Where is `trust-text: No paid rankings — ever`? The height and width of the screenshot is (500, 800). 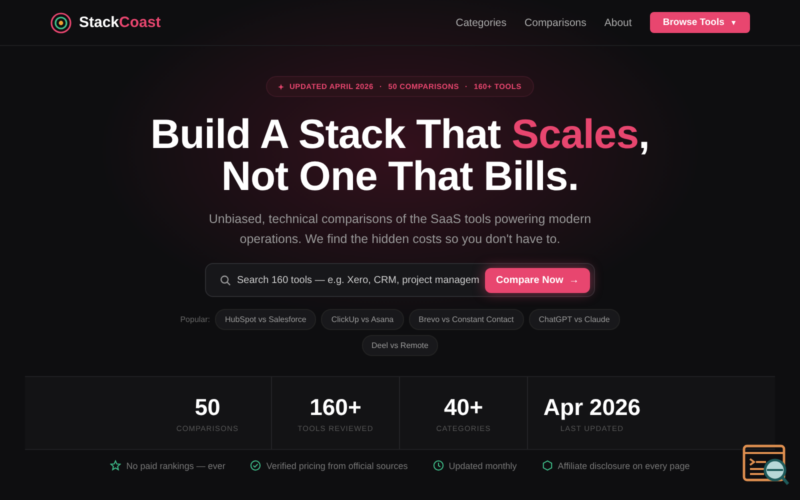
trust-text: No paid rankings — ever is located at coordinates (176, 465).